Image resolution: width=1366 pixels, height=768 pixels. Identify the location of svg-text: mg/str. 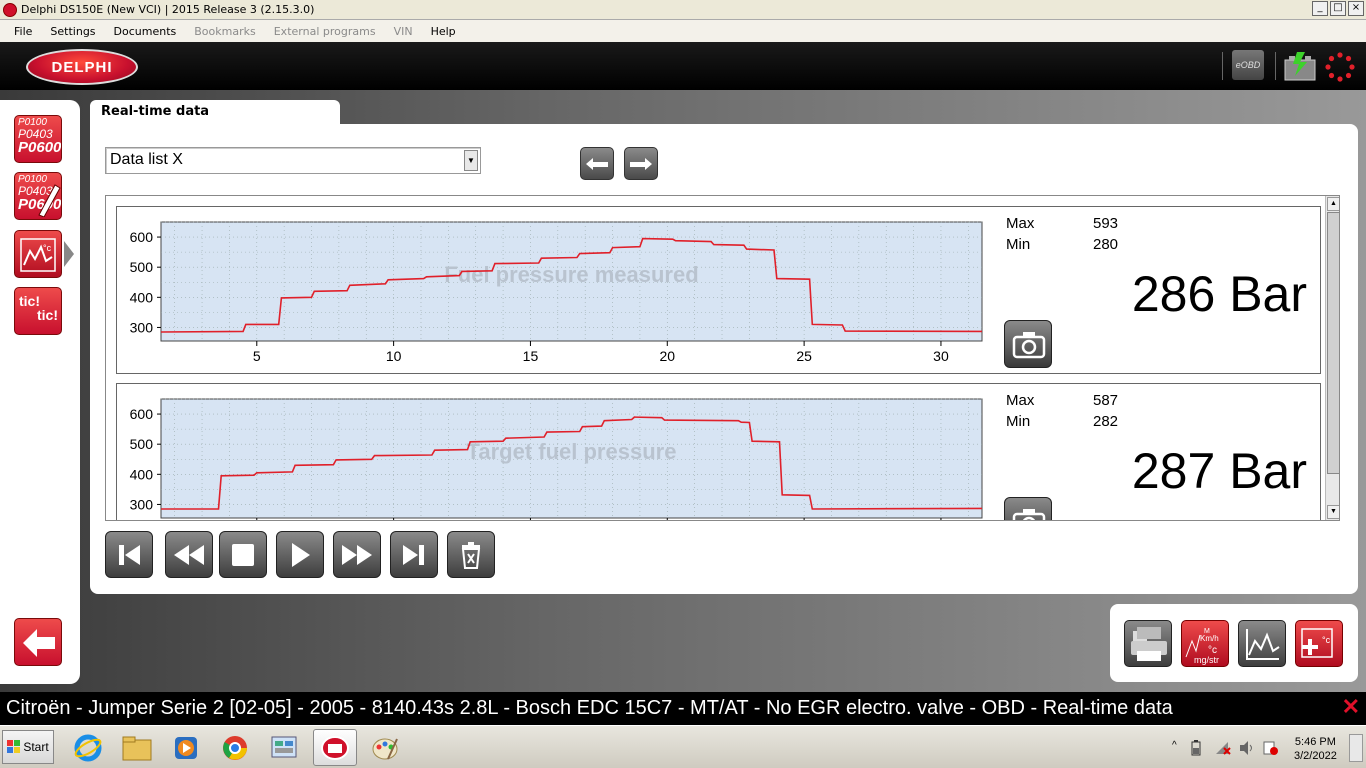
(1206, 660).